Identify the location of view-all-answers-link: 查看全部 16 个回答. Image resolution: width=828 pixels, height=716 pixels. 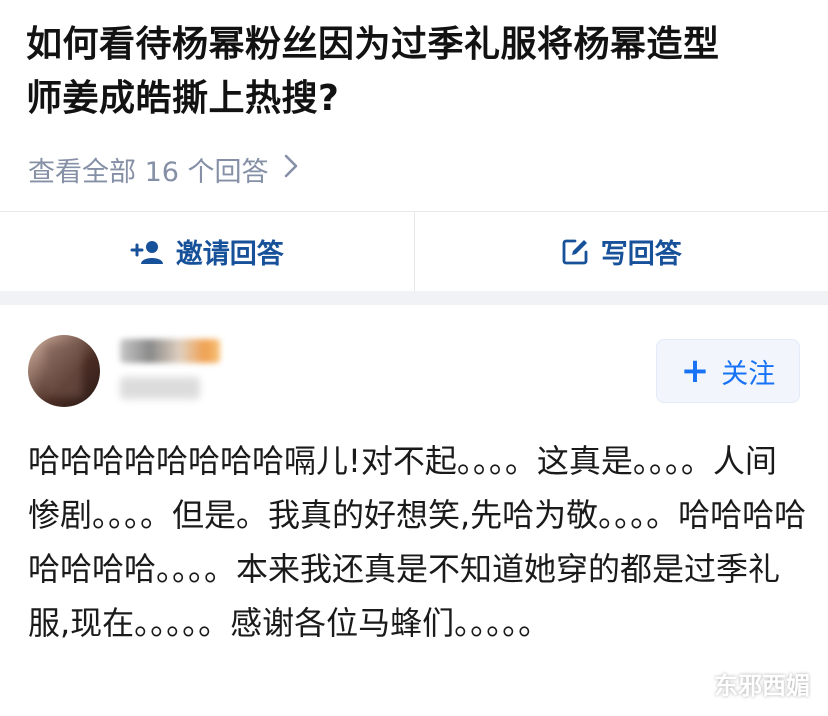
(163, 169).